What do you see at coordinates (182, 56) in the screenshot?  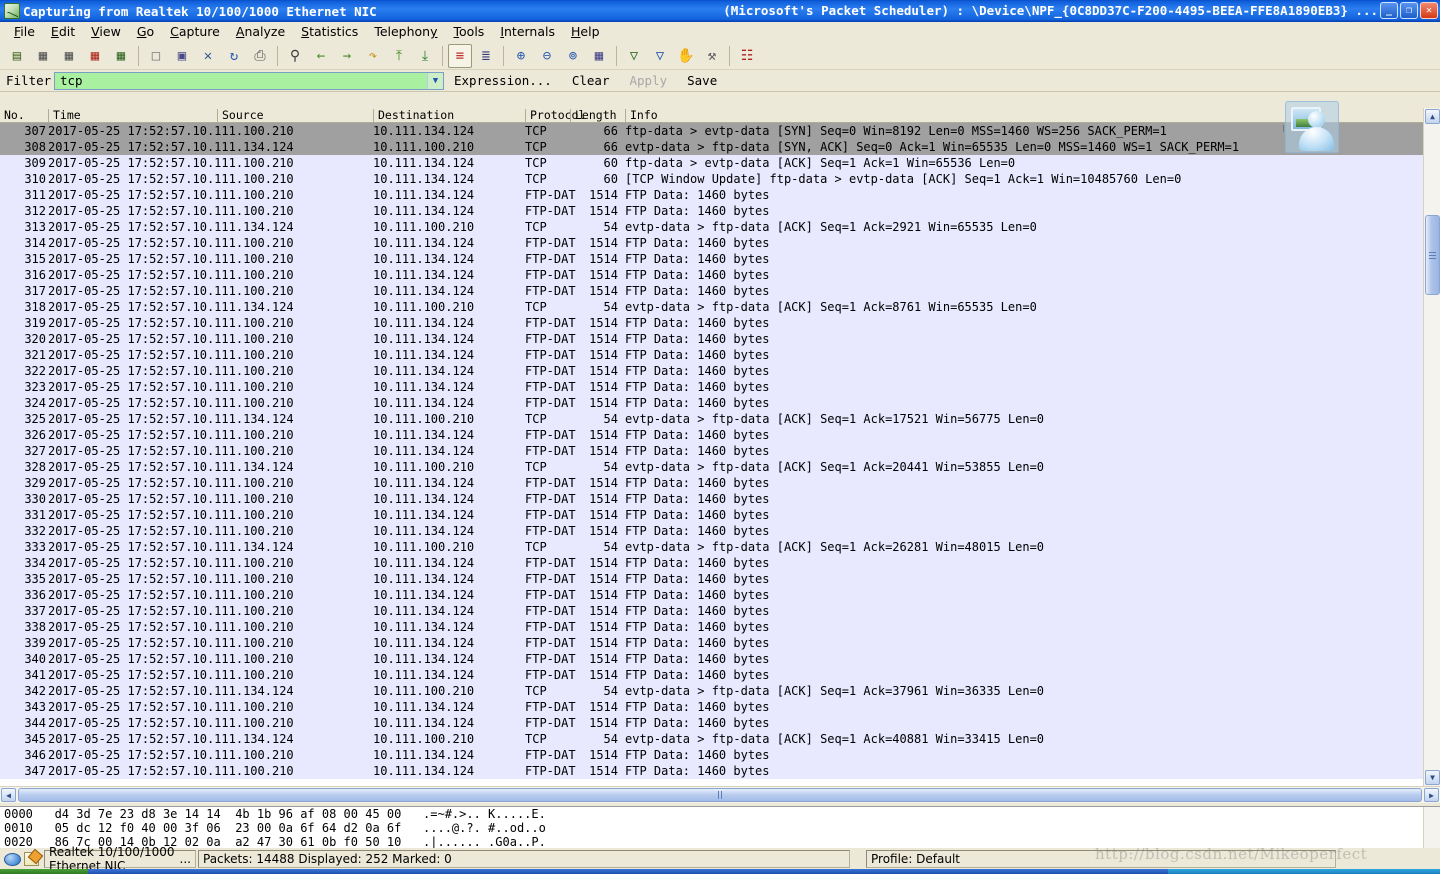 I see `save-file-icon: ▣` at bounding box center [182, 56].